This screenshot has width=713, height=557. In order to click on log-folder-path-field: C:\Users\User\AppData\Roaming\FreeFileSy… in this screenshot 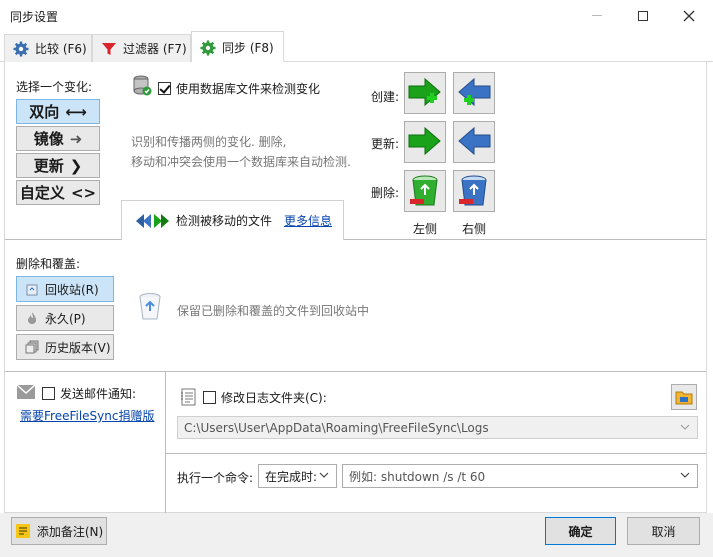, I will do `click(437, 427)`.